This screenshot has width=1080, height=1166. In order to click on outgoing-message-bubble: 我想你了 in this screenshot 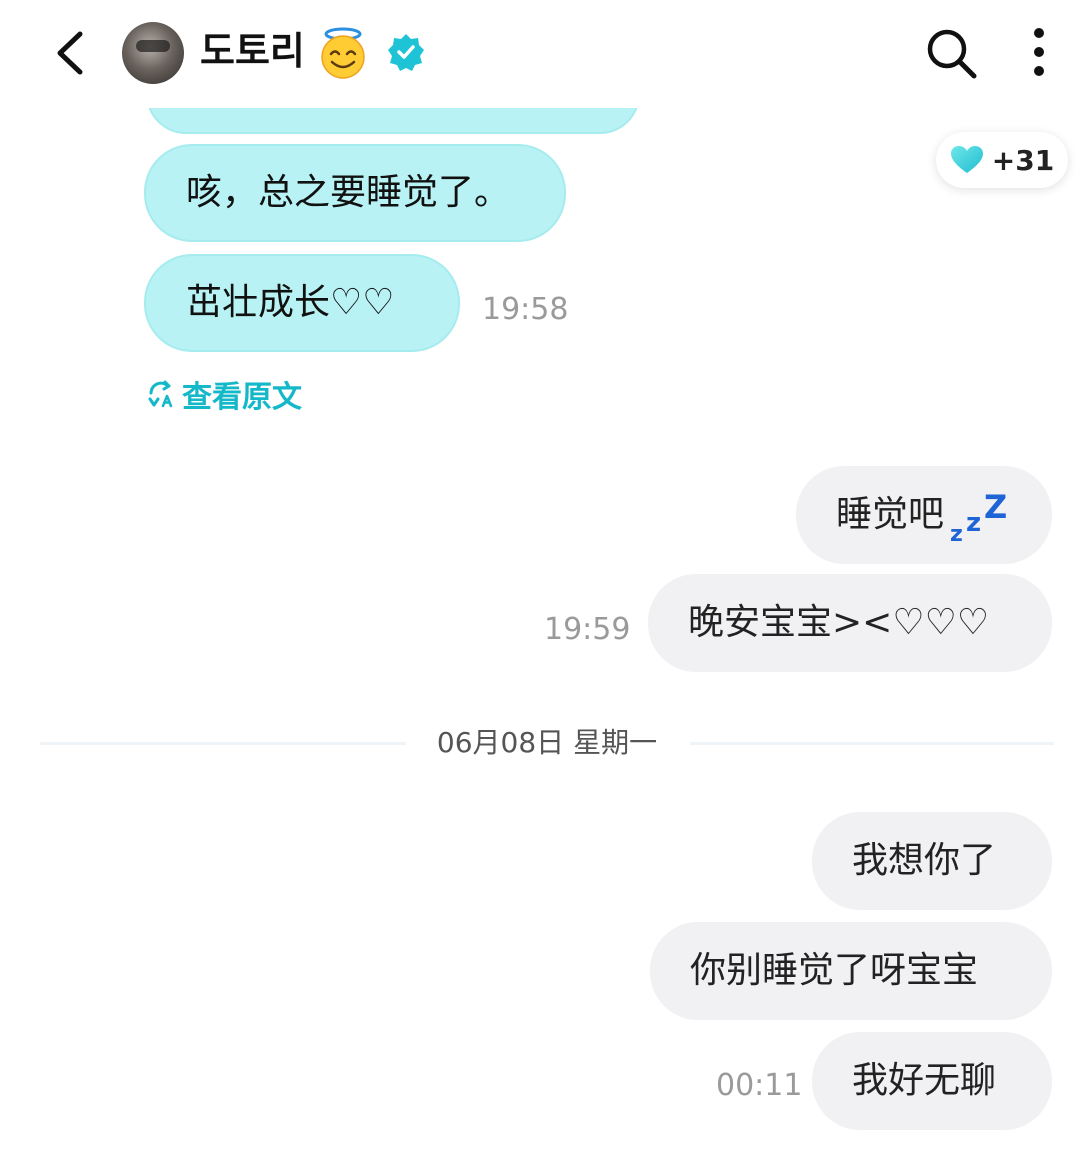, I will do `click(932, 861)`.